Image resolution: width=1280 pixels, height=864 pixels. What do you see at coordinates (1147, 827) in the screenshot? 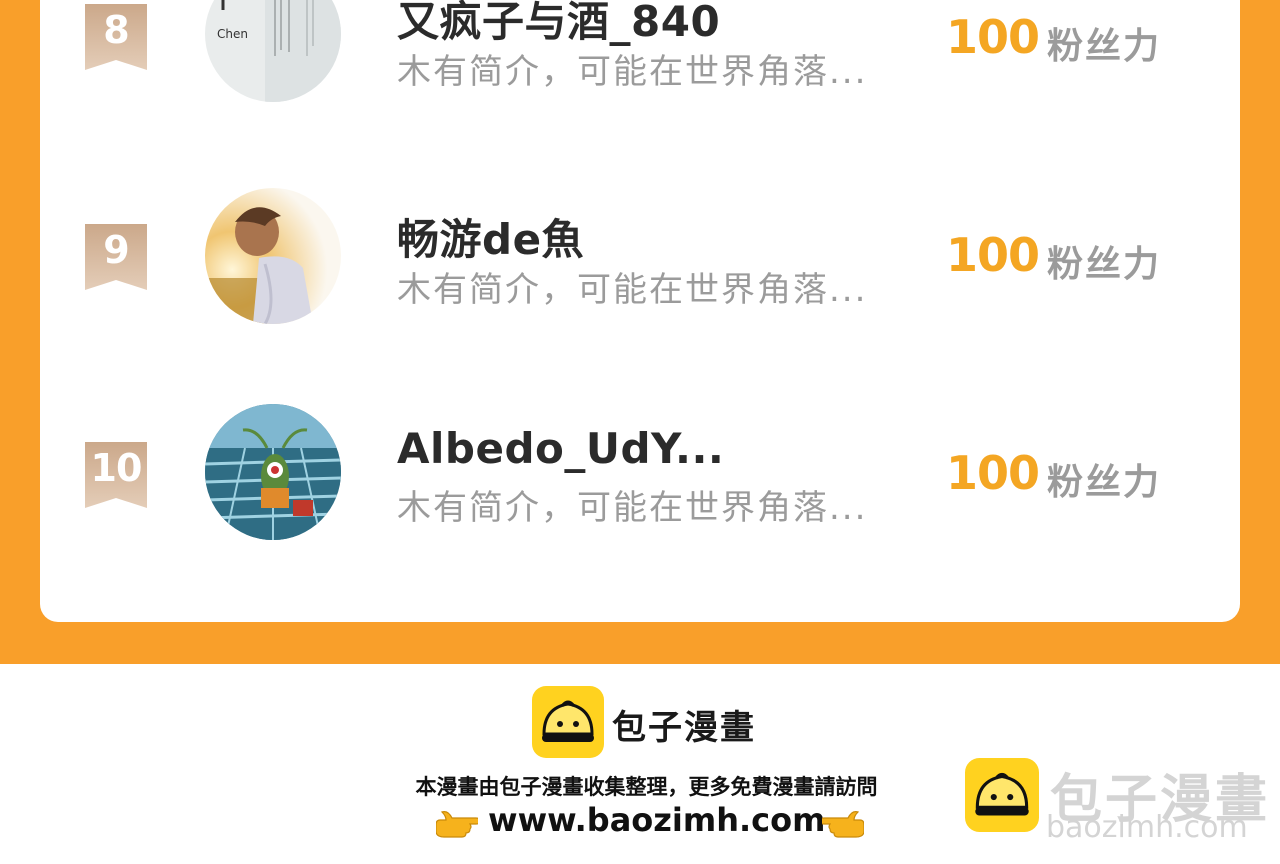
I see `corner-url-watermark: baozimh.com` at bounding box center [1147, 827].